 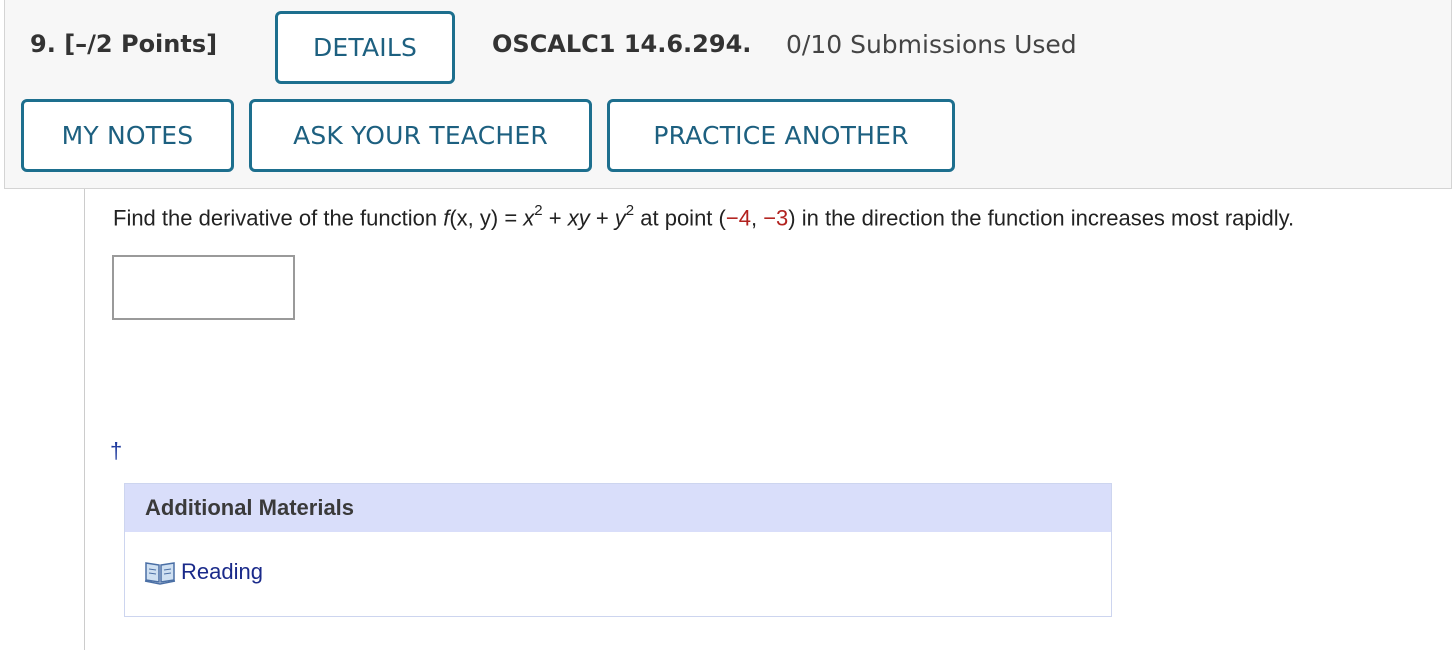 I want to click on additional-materials-header: Additional Materials, so click(x=618, y=508).